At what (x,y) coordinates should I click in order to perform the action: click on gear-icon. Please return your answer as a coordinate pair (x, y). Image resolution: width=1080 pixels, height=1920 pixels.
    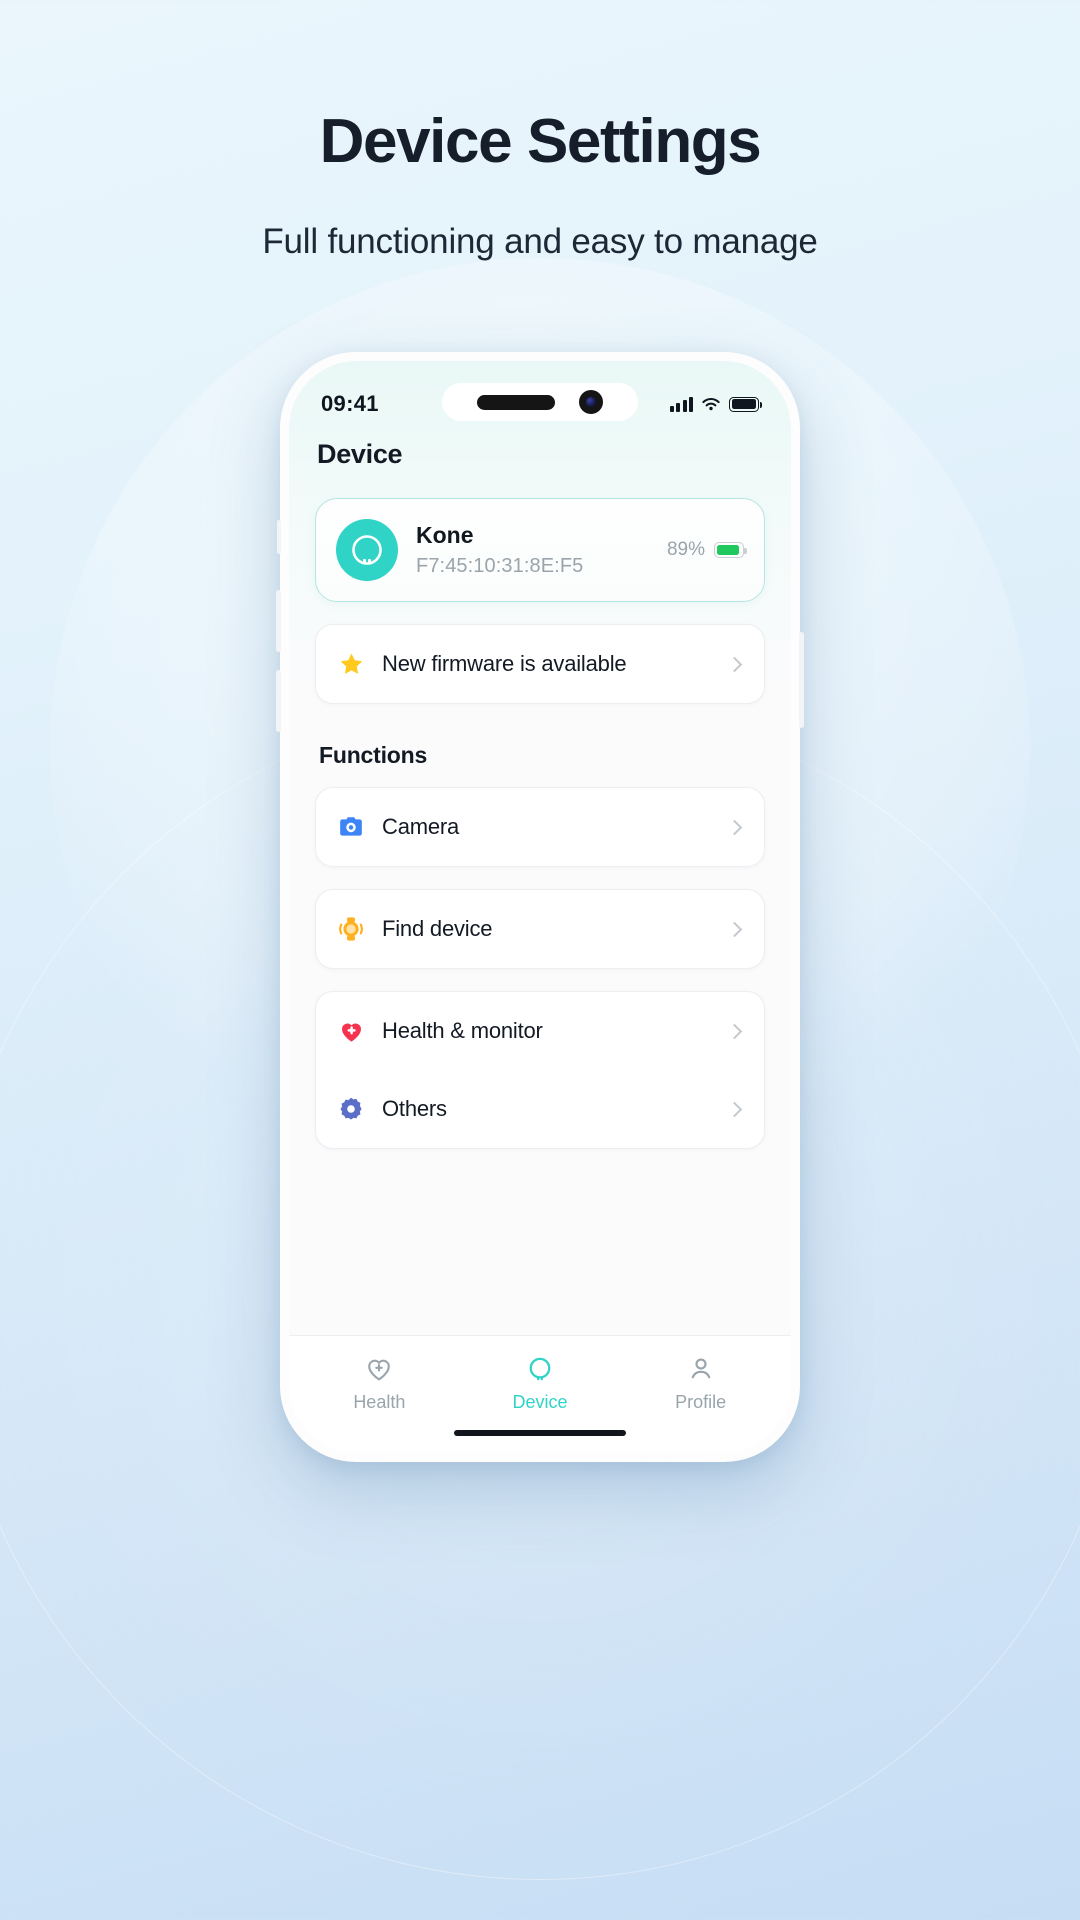
    Looking at the image, I should click on (351, 1109).